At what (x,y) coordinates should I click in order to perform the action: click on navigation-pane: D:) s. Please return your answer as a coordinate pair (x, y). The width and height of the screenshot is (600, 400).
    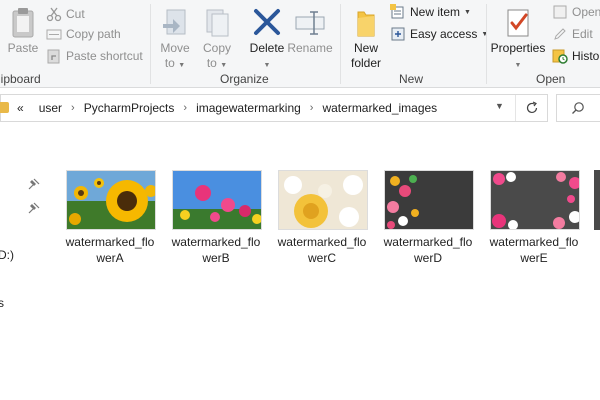
    Looking at the image, I should click on (25, 265).